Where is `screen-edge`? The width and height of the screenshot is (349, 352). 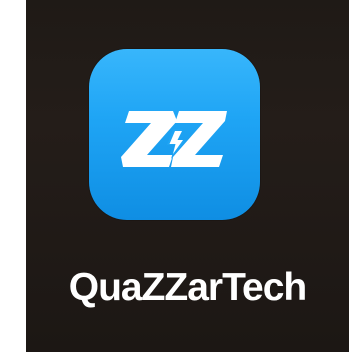
screen-edge is located at coordinates (13, 176).